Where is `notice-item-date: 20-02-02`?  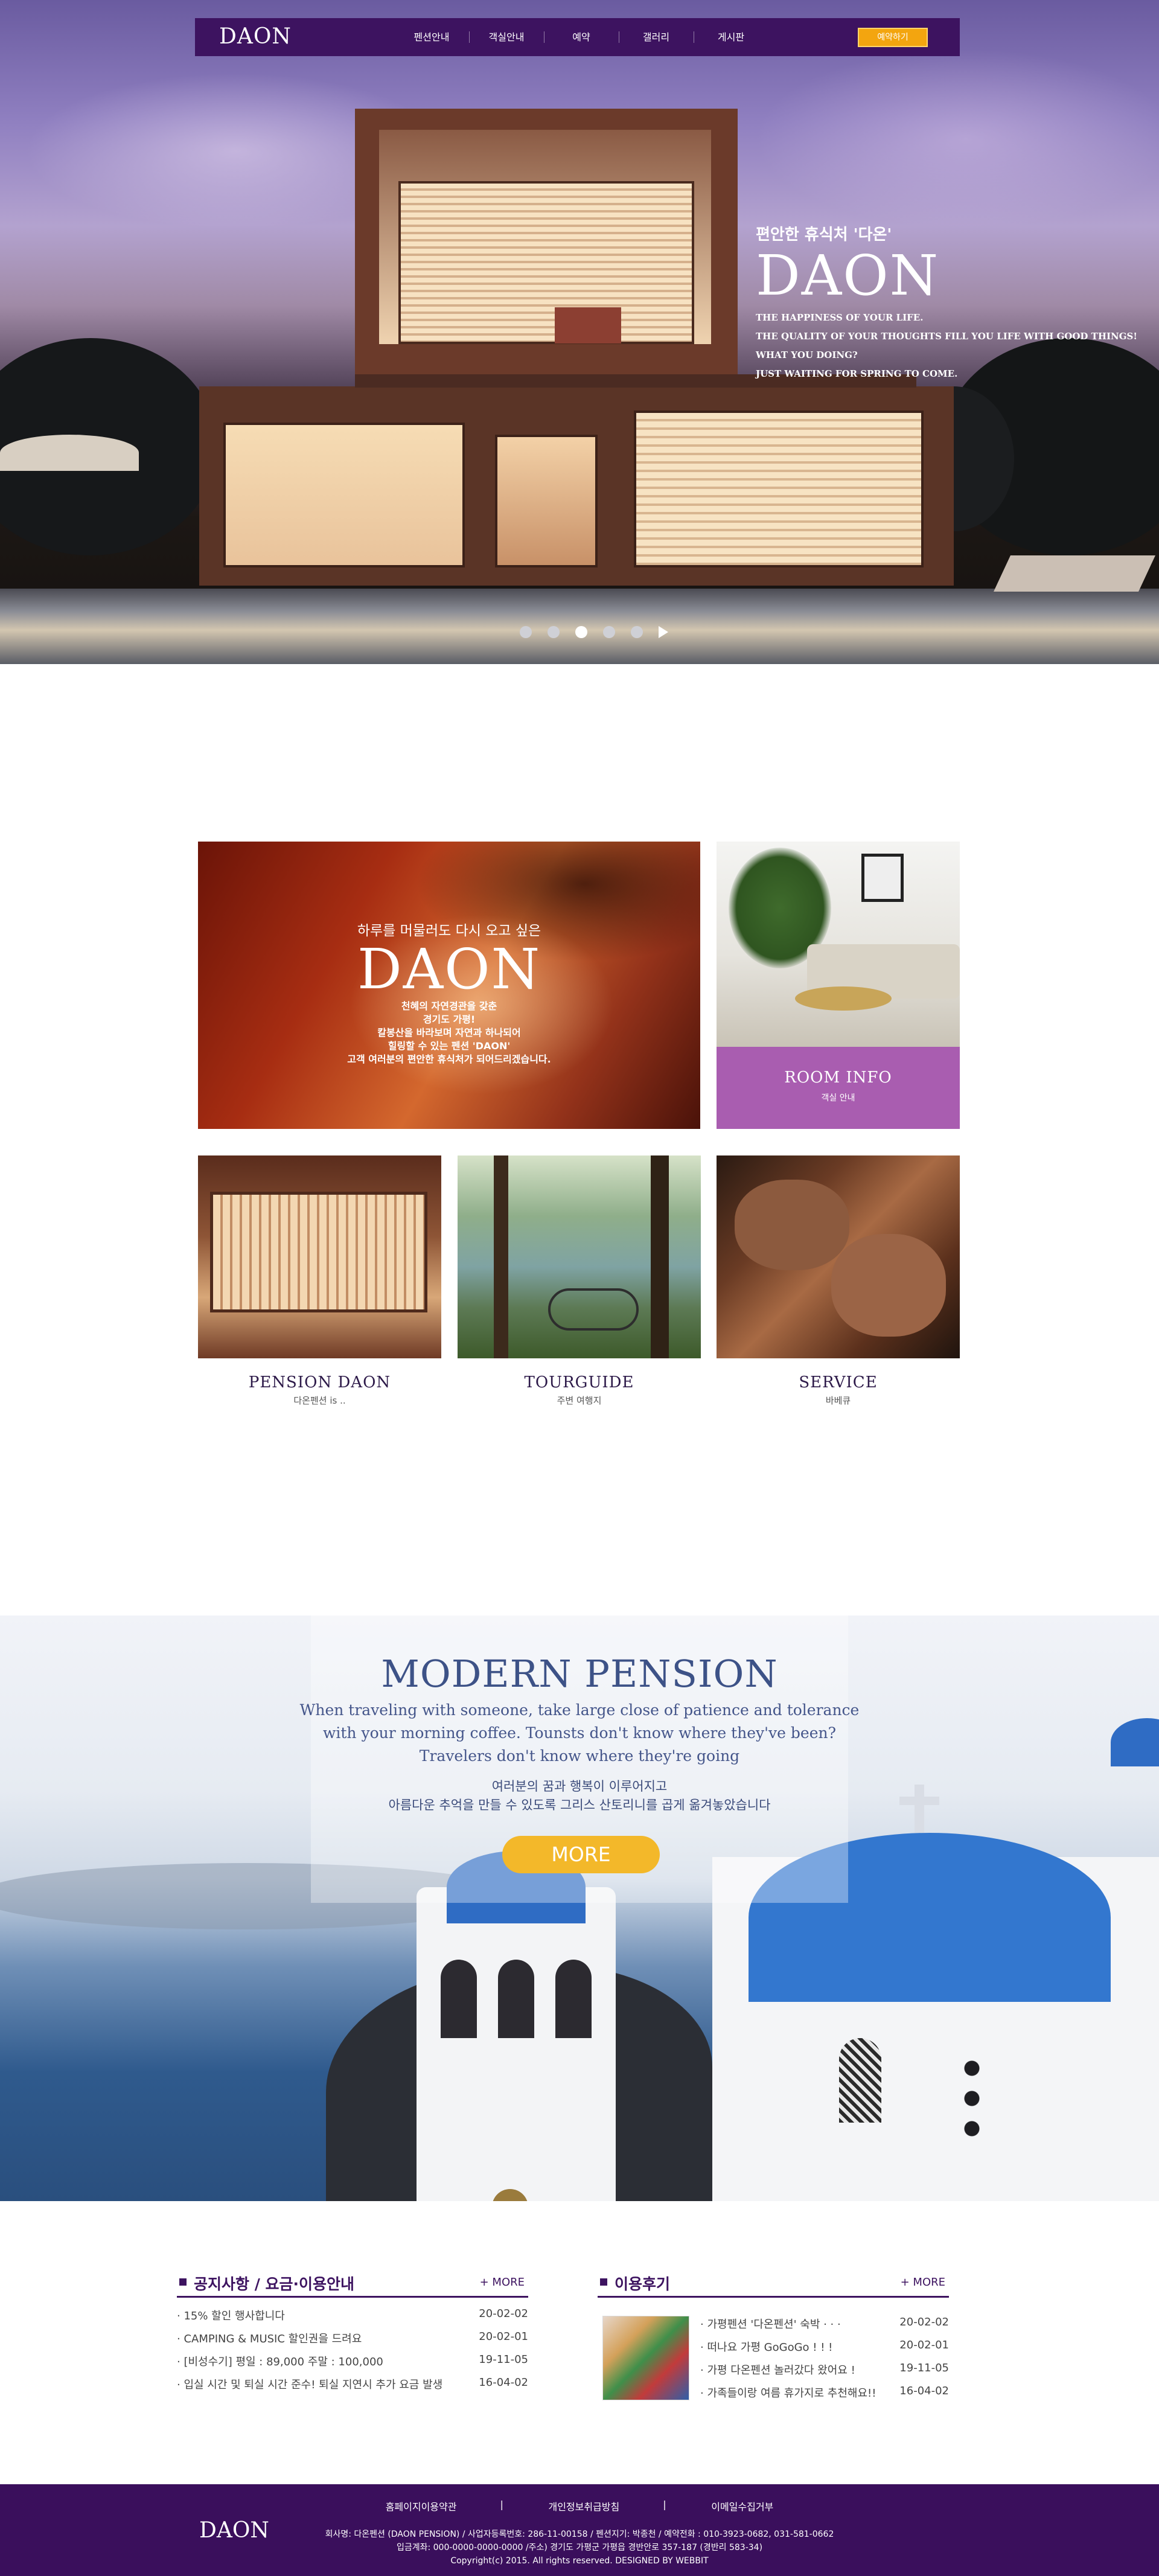
notice-item-date: 20-02-02 is located at coordinates (503, 2313).